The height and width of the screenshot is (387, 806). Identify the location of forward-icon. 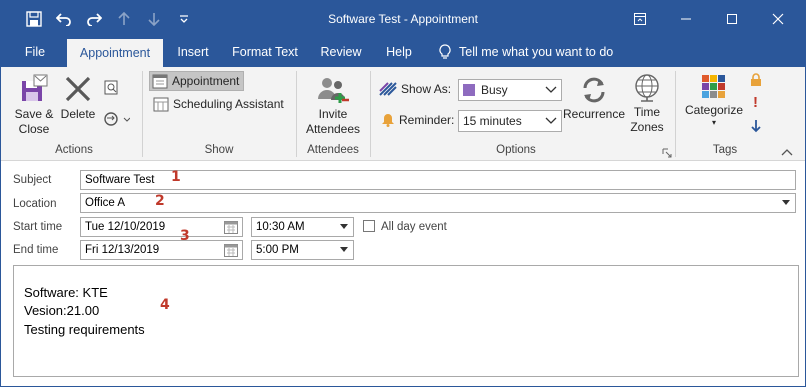
(117, 119).